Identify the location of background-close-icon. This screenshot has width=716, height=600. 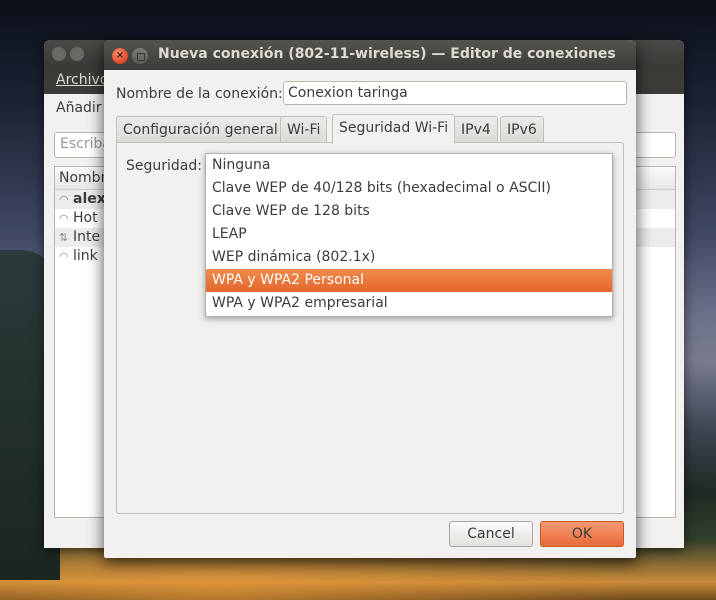
(59, 54).